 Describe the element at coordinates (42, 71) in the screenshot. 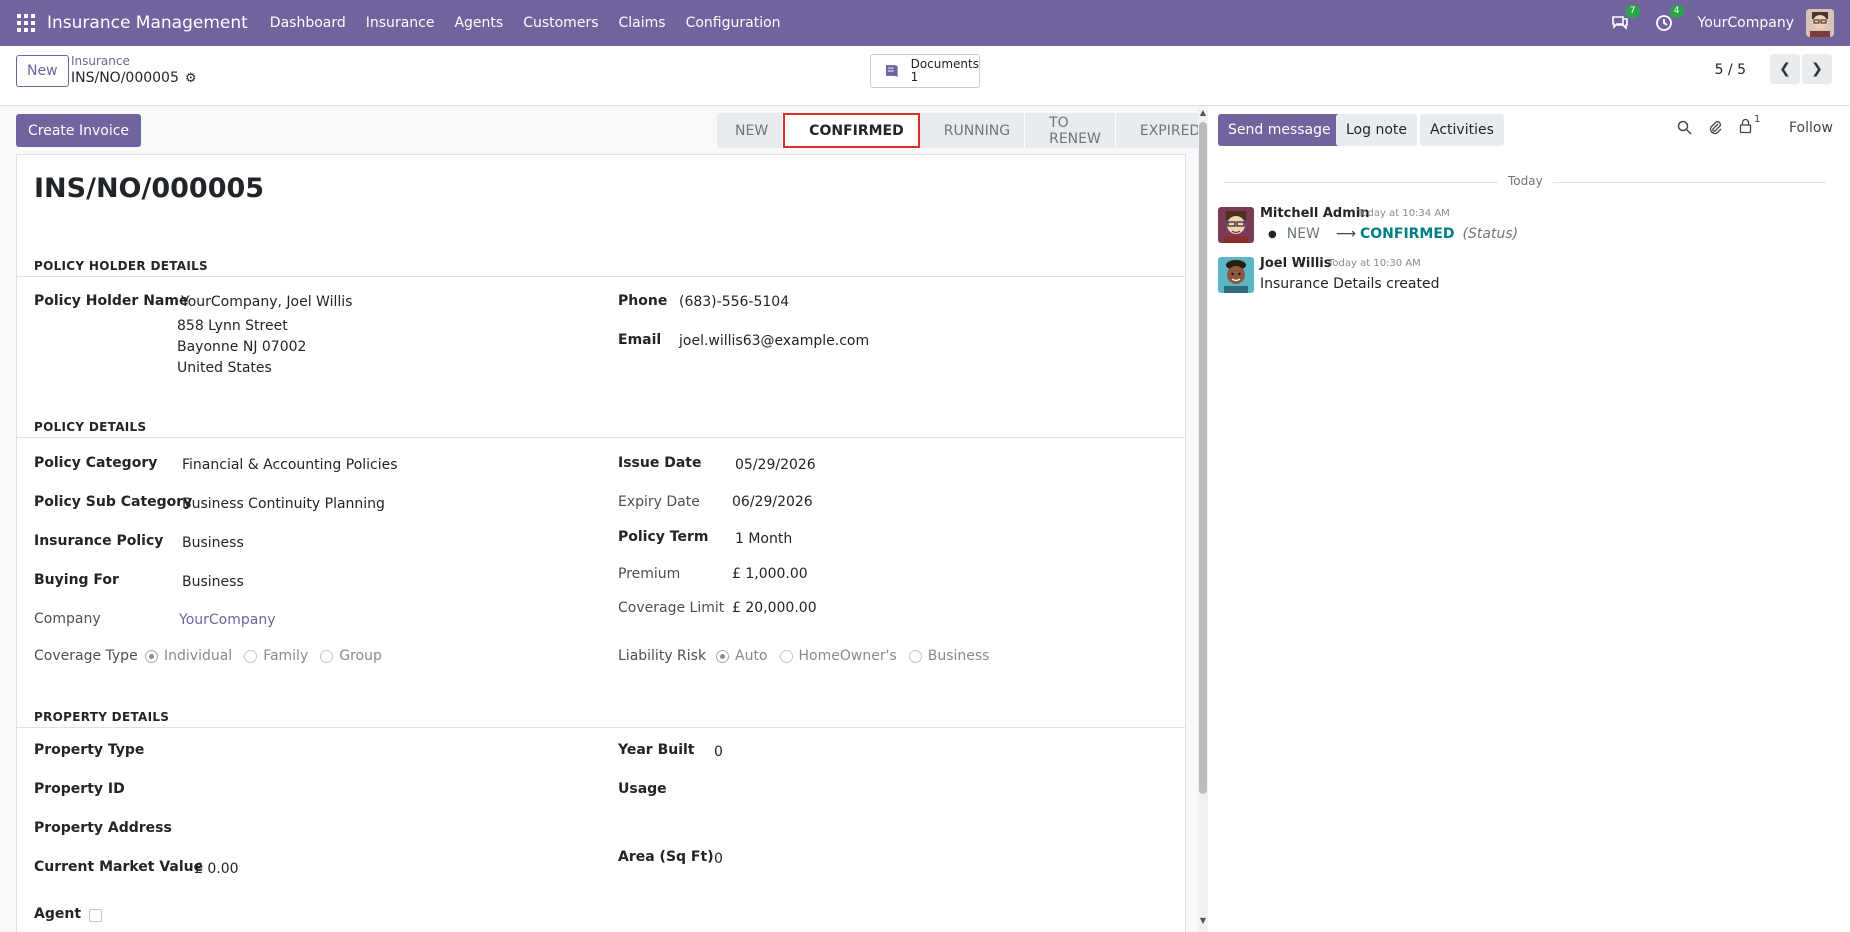

I see `new-button: New` at that location.